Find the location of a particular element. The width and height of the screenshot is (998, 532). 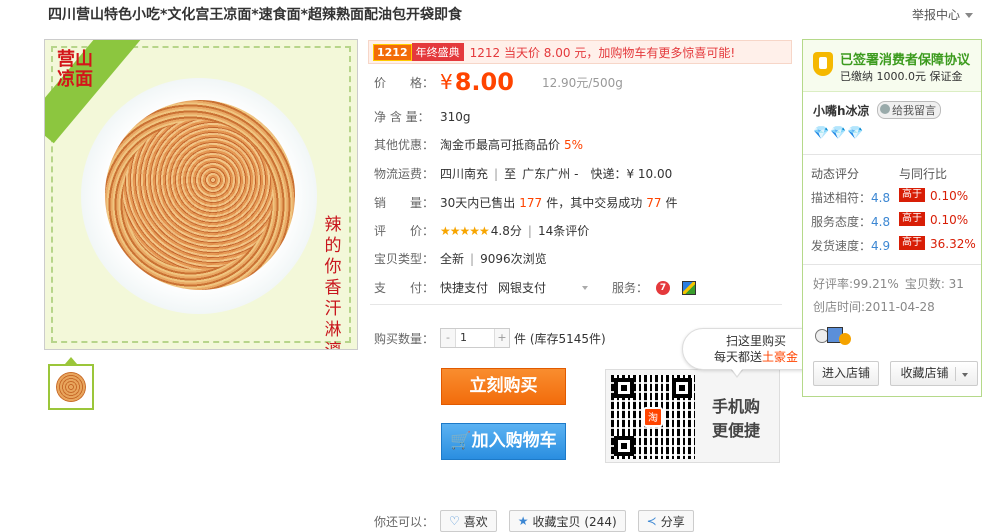

service-badge-icon is located at coordinates (689, 287).